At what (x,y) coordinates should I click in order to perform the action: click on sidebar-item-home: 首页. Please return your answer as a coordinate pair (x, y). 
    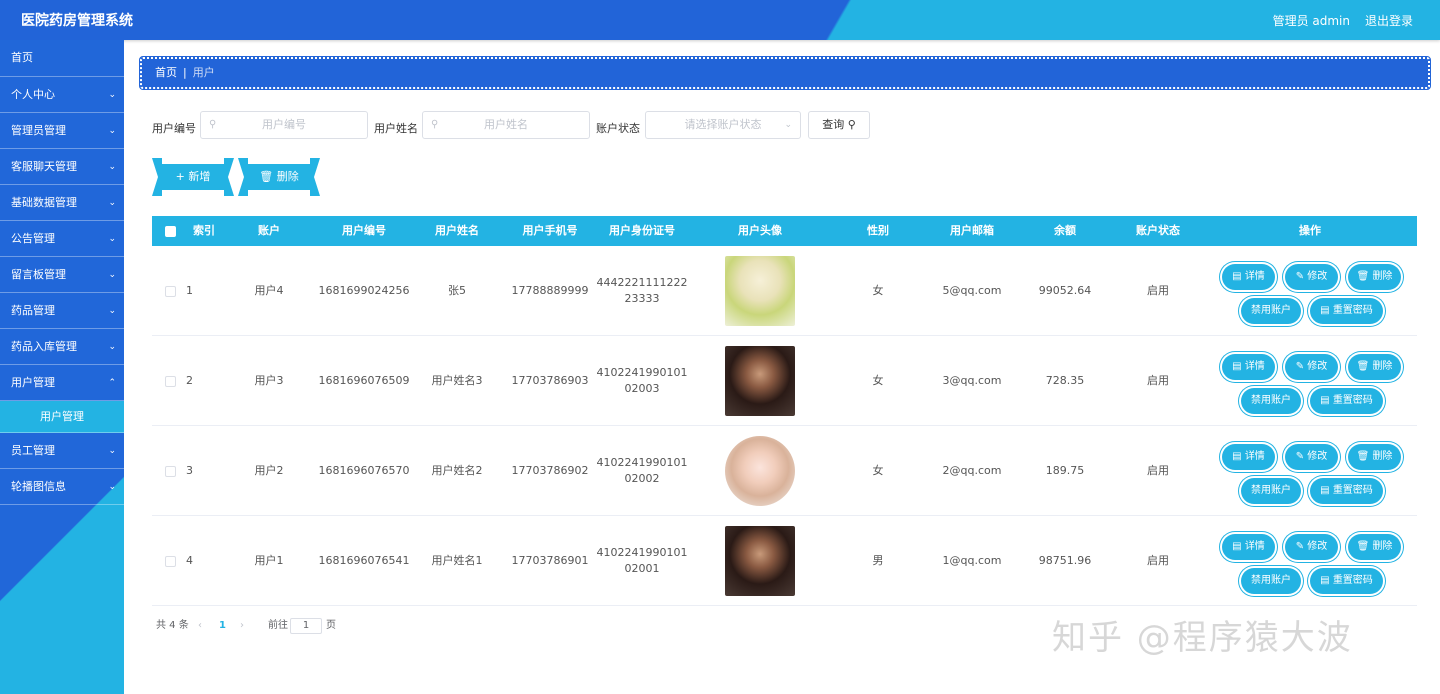
    Looking at the image, I should click on (62, 58).